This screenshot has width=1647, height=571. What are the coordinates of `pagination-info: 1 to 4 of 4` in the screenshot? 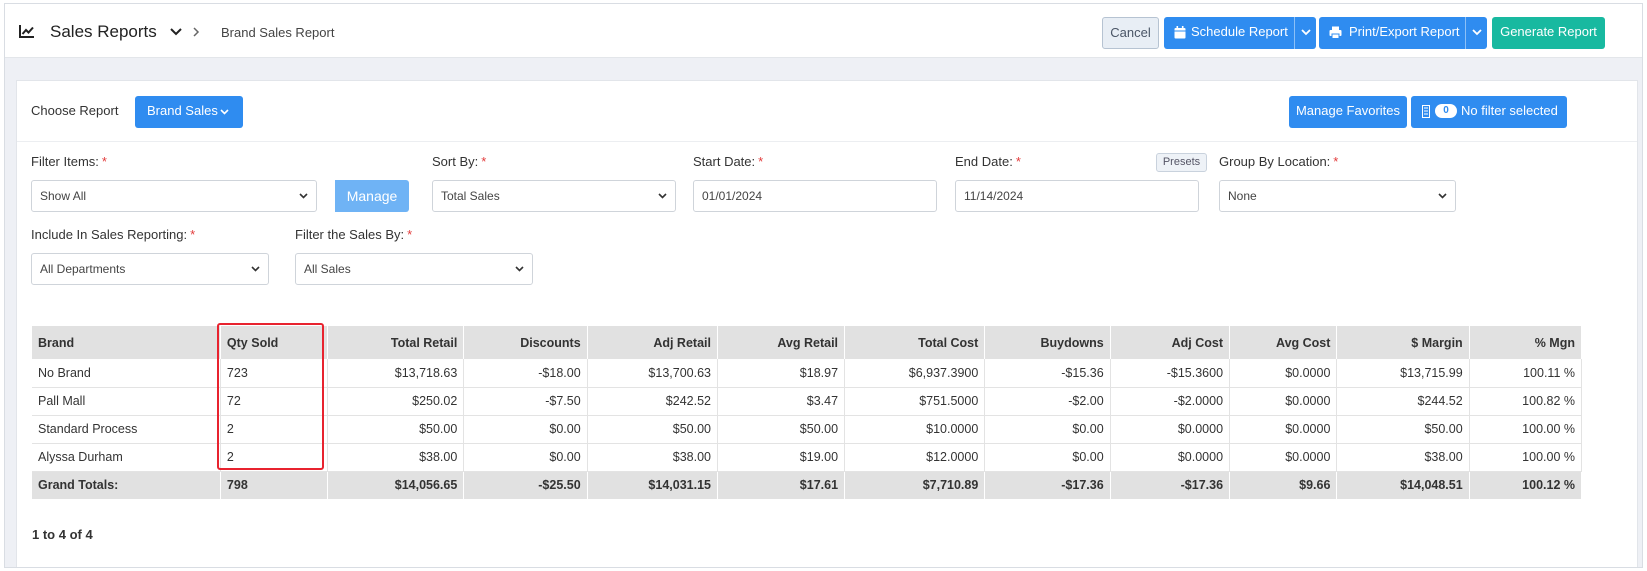 It's located at (62, 534).